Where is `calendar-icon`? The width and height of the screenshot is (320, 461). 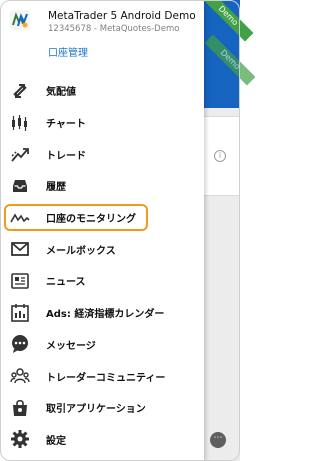 calendar-icon is located at coordinates (20, 313).